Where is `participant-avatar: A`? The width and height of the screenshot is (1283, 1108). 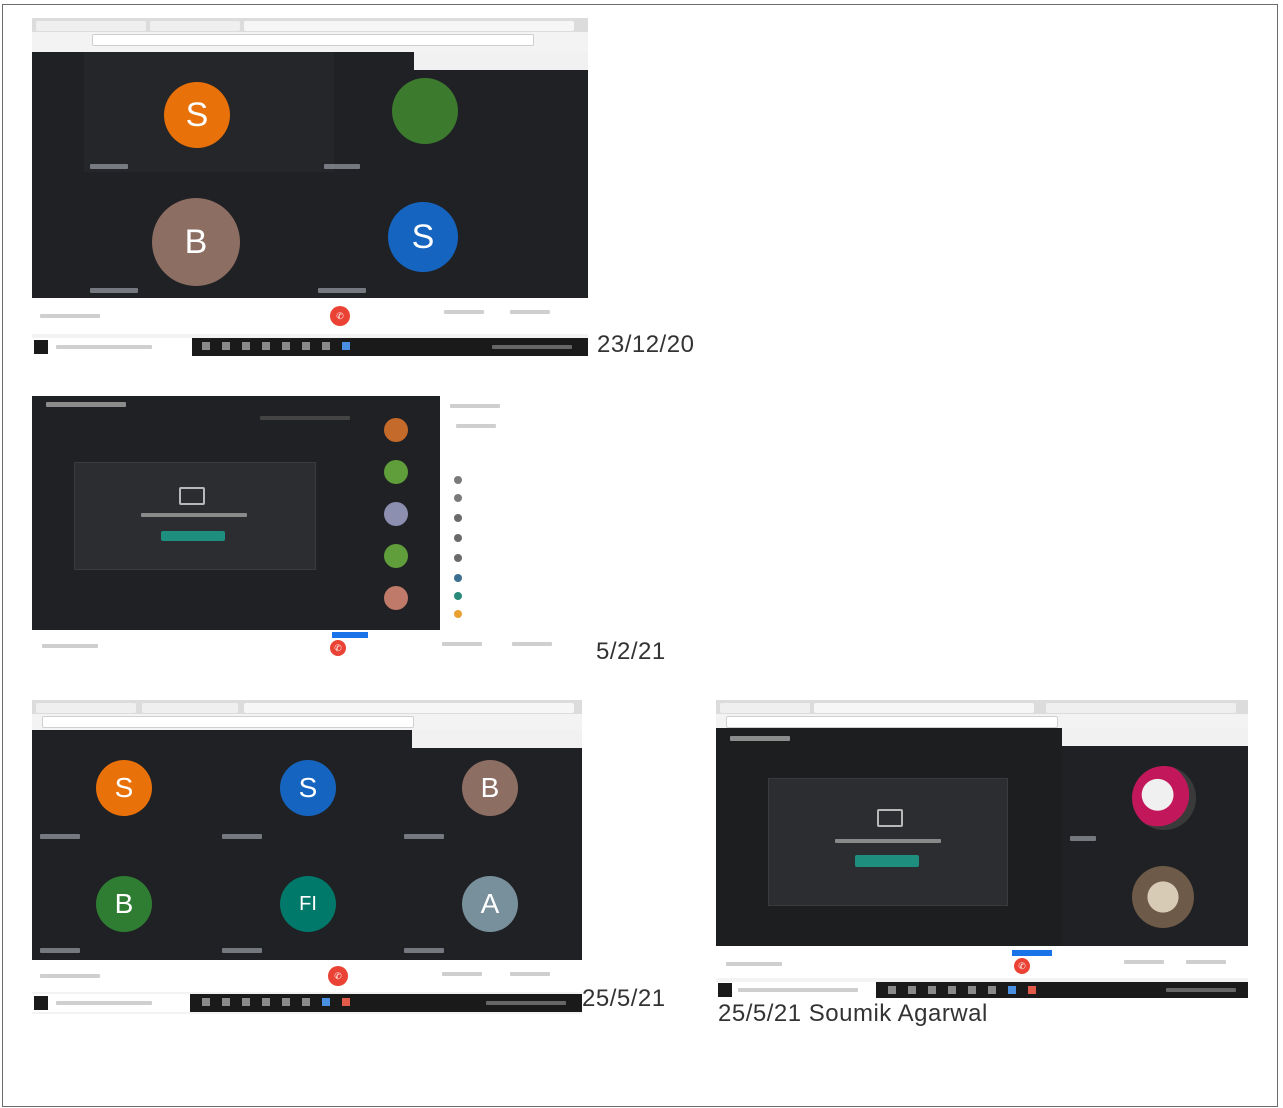 participant-avatar: A is located at coordinates (490, 904).